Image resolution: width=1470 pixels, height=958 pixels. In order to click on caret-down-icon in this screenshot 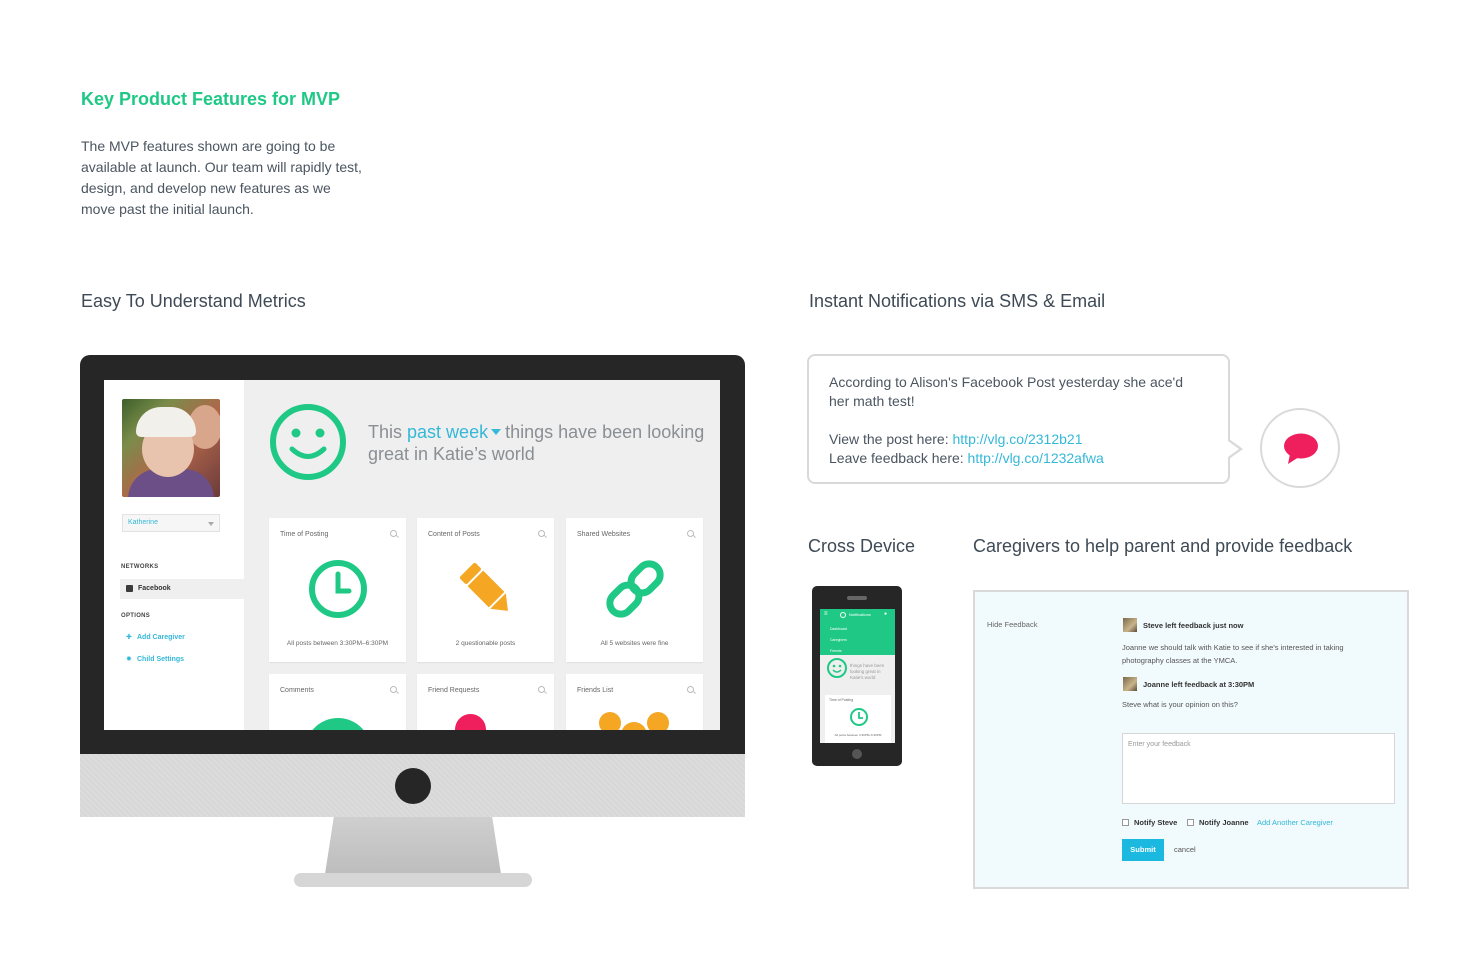, I will do `click(496, 431)`.